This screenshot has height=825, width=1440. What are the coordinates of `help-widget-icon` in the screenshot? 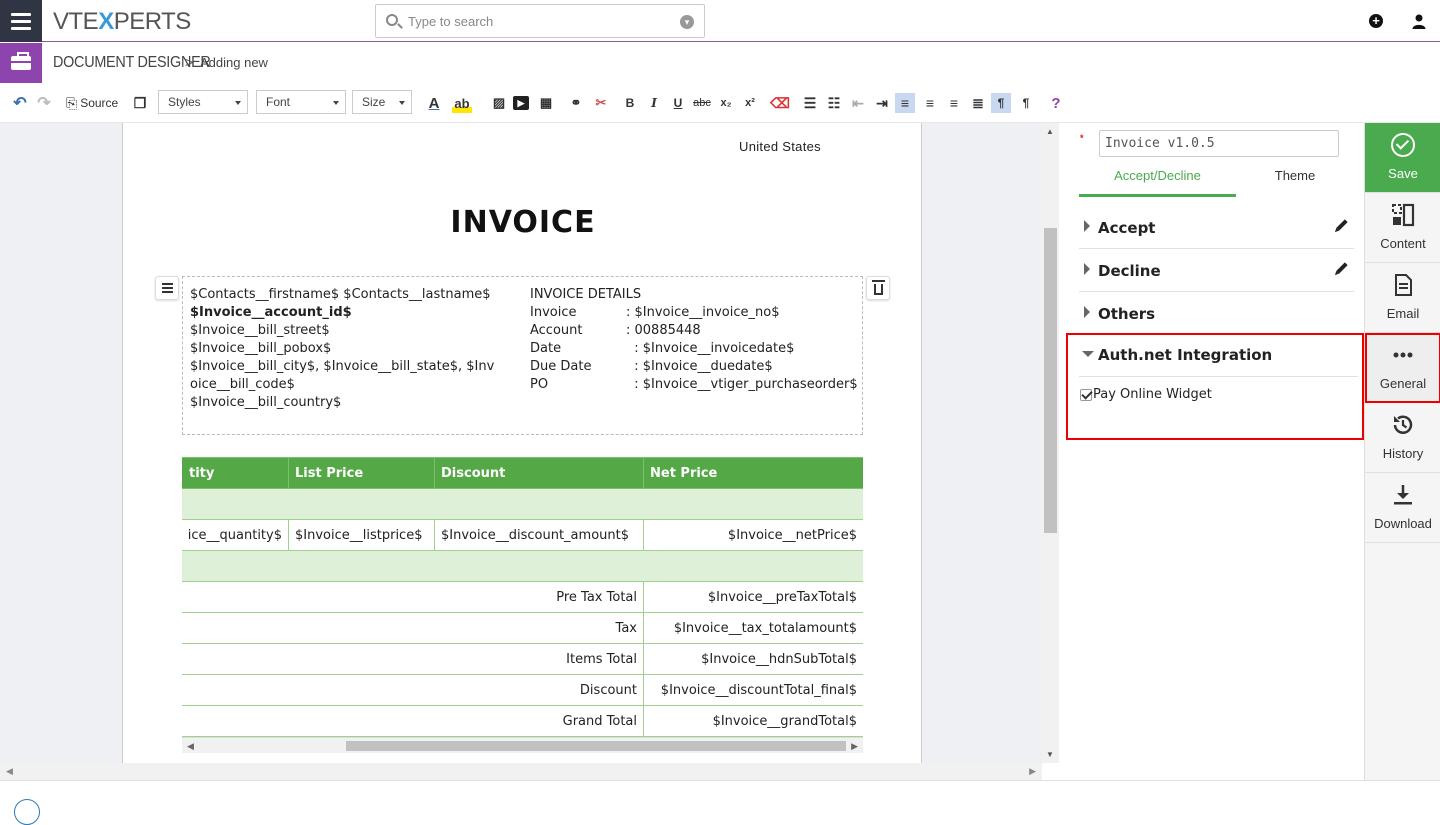 It's located at (27, 812).